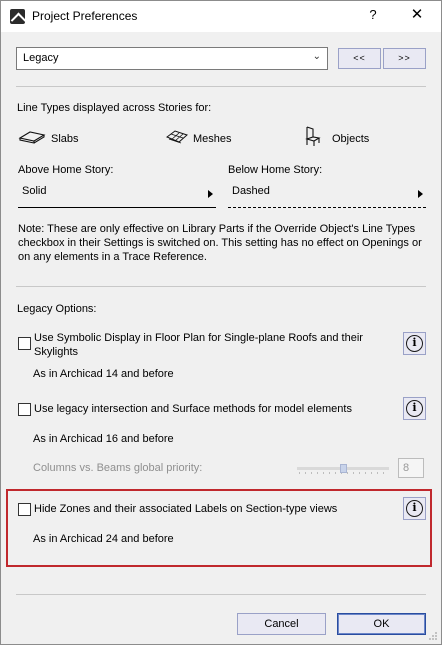  Describe the element at coordinates (327, 195) in the screenshot. I see `below-home-story-select: Dashed` at that location.